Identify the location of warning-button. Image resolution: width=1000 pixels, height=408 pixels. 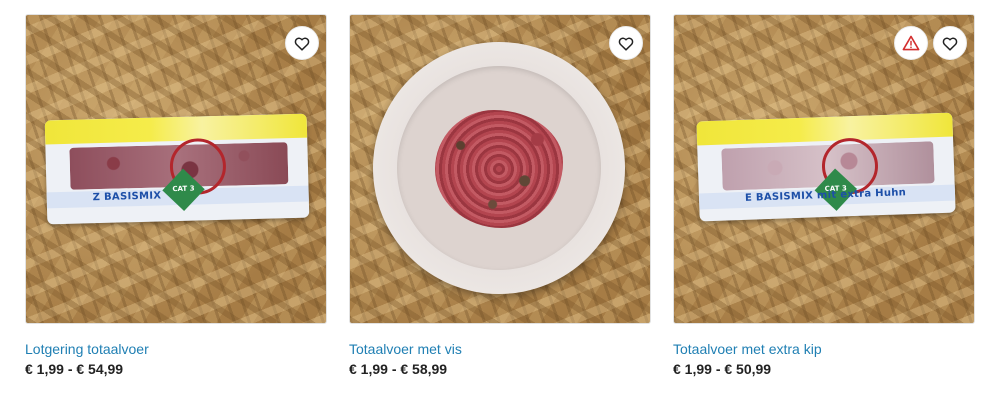
(911, 43).